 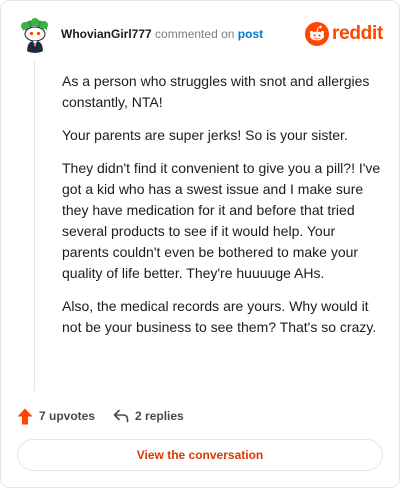 I want to click on snoo-avatar-icon, so click(x=34, y=35).